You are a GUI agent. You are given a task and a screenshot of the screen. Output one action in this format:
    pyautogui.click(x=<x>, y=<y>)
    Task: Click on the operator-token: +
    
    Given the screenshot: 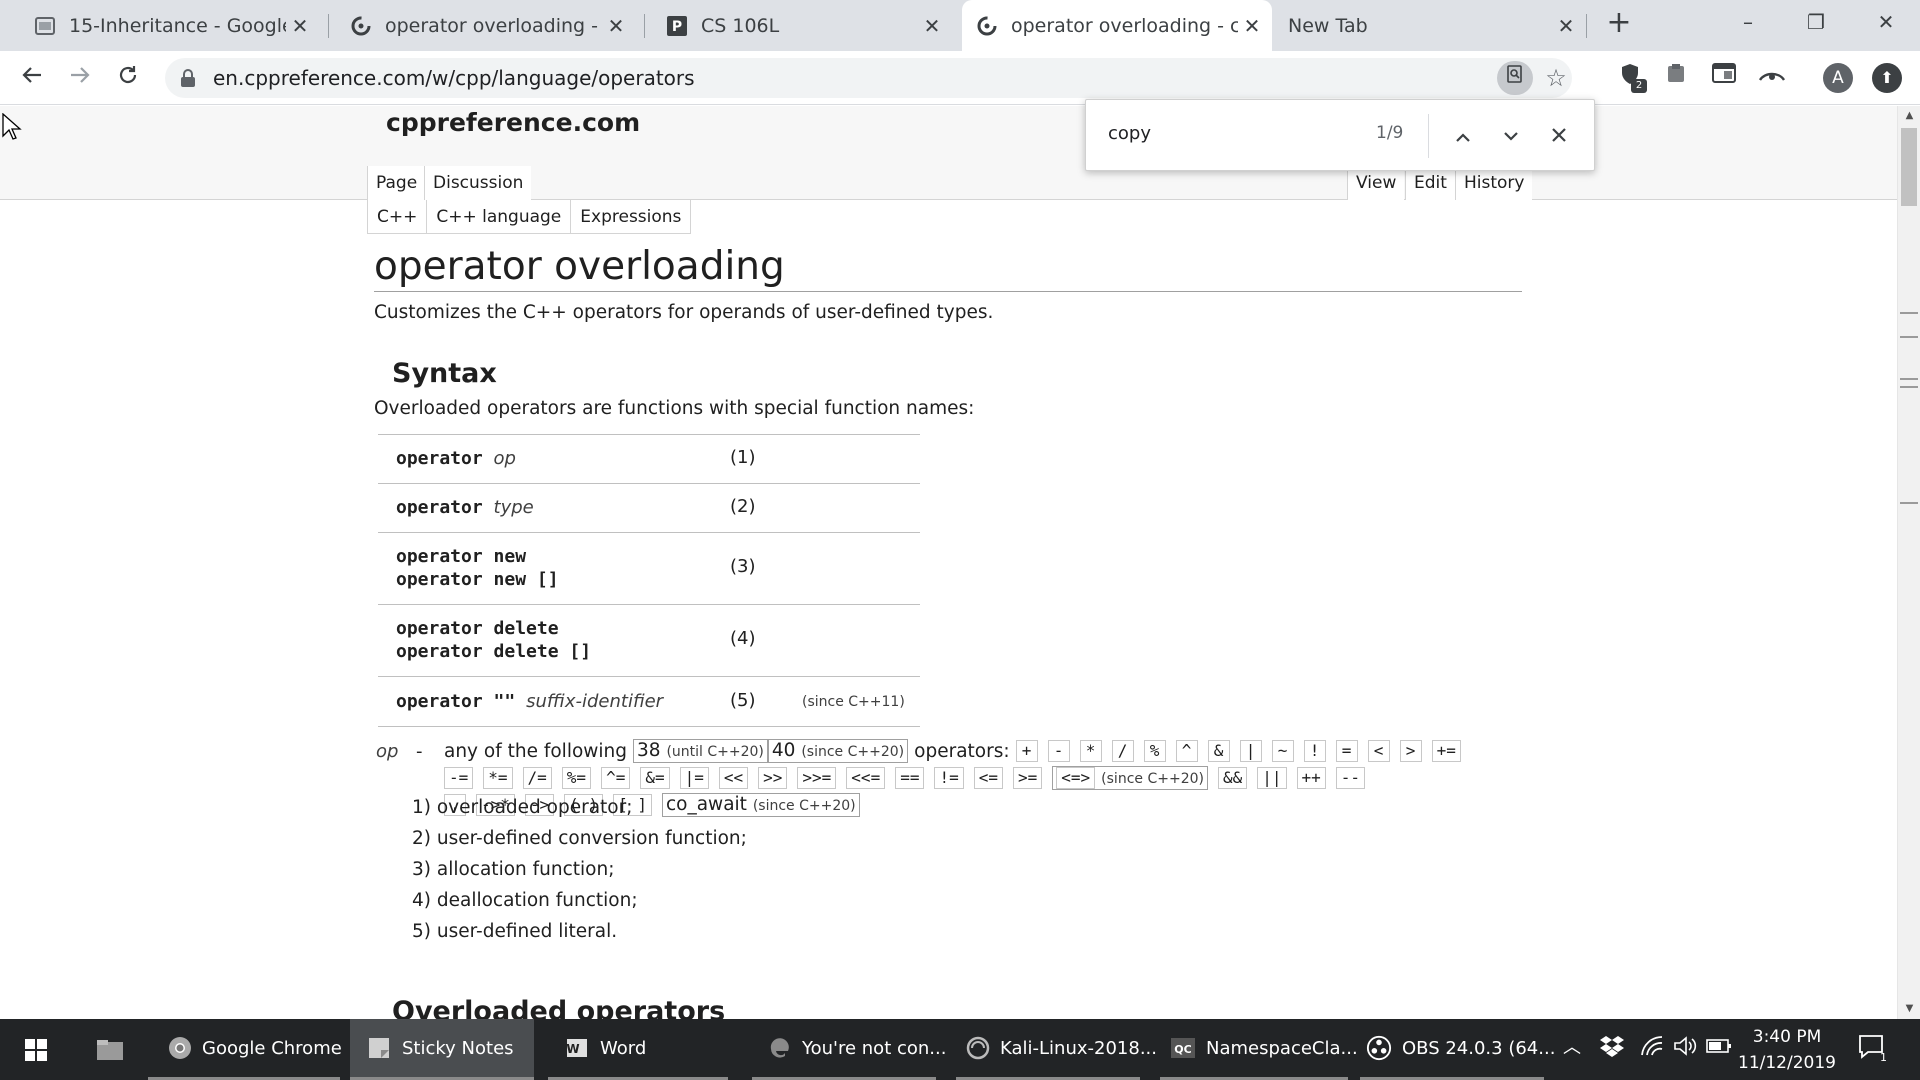 What is the action you would take?
    pyautogui.click(x=1026, y=751)
    